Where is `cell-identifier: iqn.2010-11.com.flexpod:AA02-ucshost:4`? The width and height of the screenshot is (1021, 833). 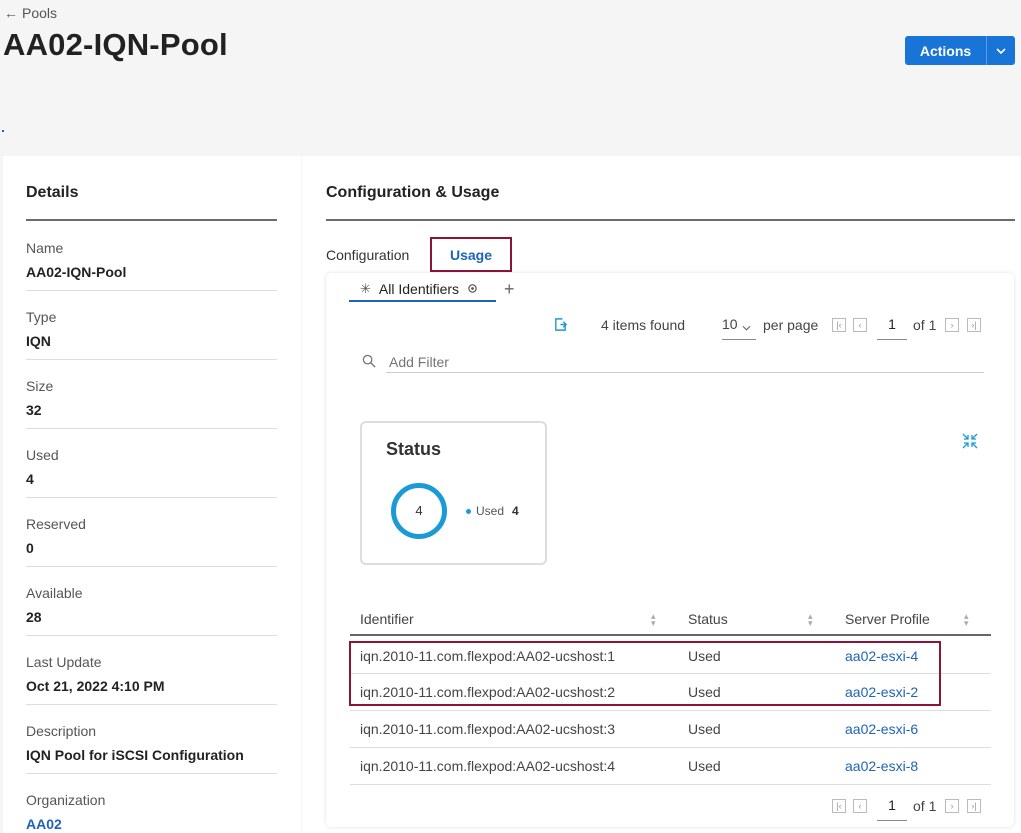 cell-identifier: iqn.2010-11.com.flexpod:AA02-ucshost:4 is located at coordinates (488, 766).